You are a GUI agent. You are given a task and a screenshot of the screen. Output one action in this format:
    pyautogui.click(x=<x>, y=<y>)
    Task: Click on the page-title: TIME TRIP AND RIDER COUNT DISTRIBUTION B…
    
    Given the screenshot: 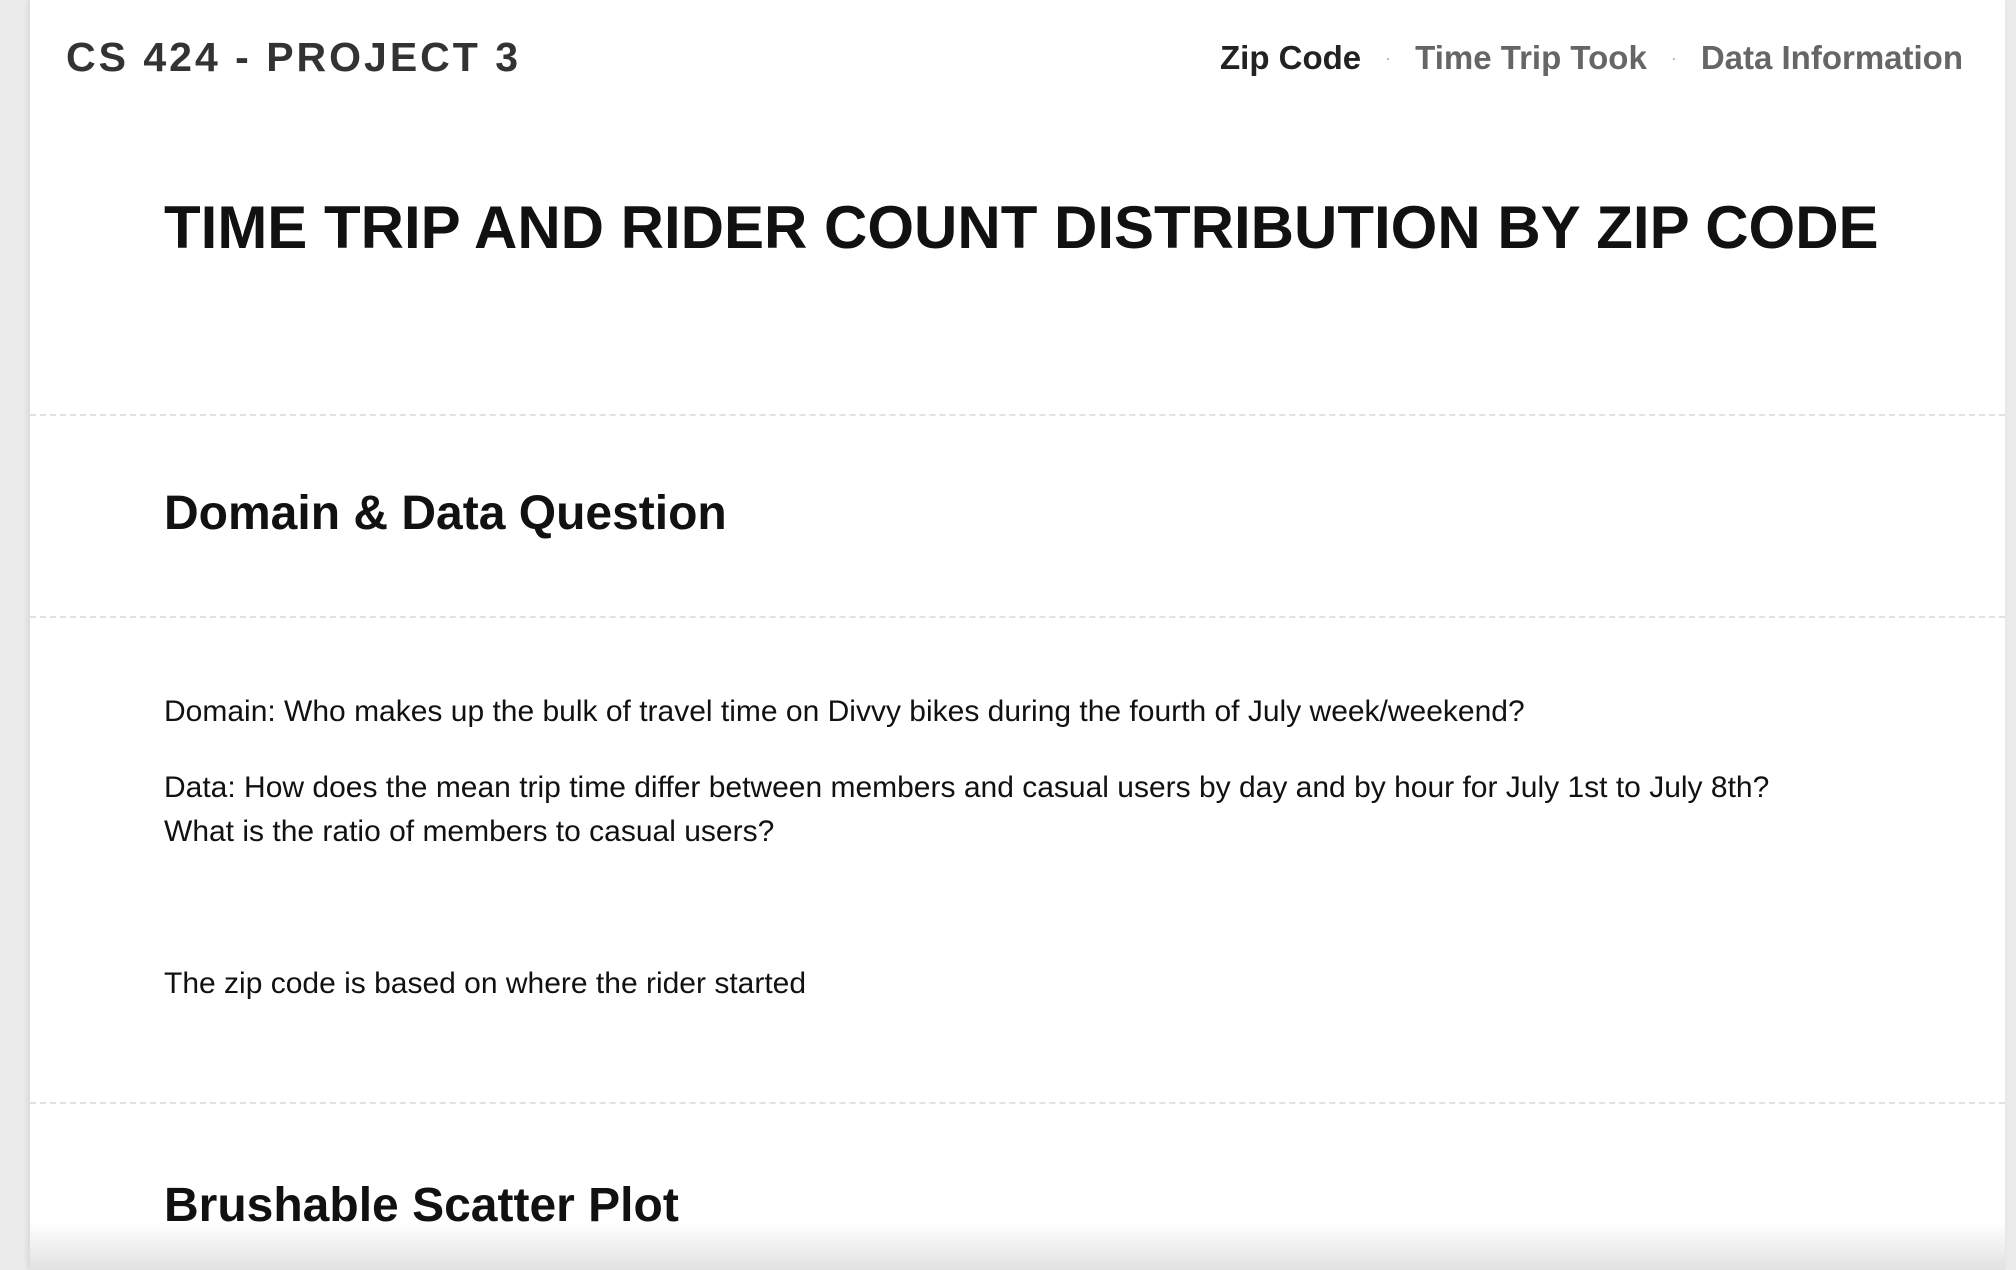 What is the action you would take?
    pyautogui.click(x=1021, y=227)
    